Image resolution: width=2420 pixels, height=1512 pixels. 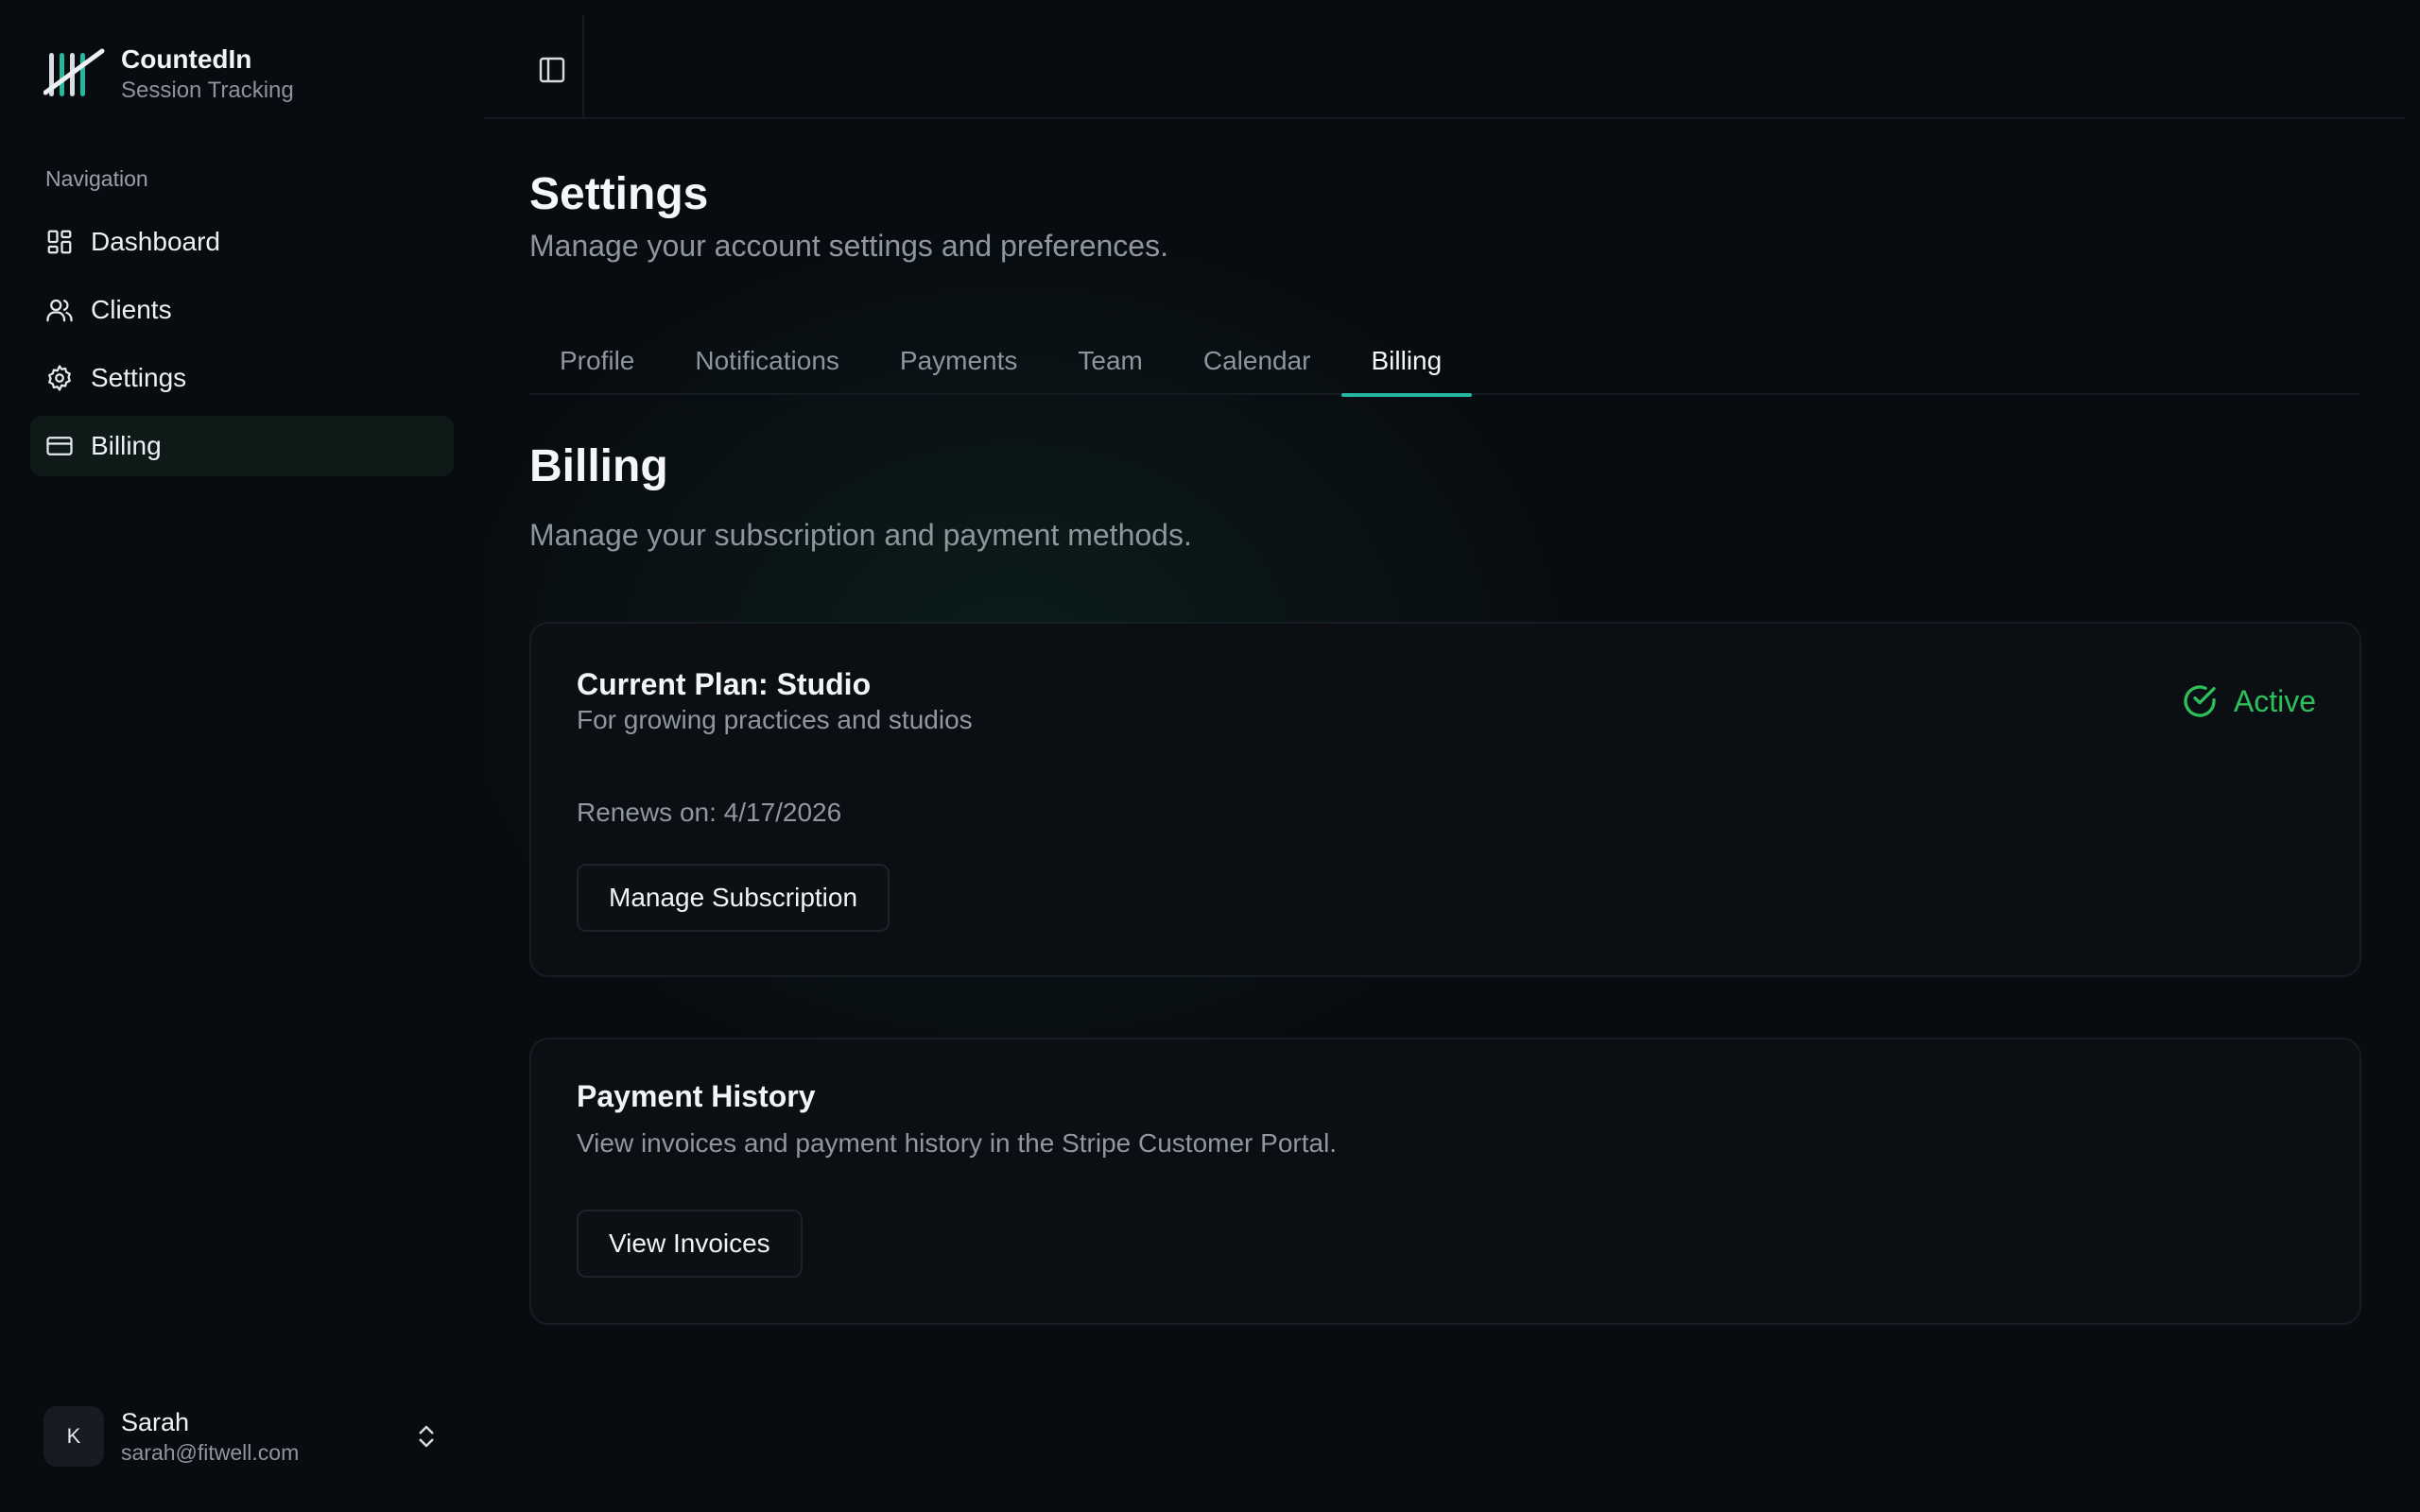 I want to click on panel-left-icon, so click(x=552, y=70).